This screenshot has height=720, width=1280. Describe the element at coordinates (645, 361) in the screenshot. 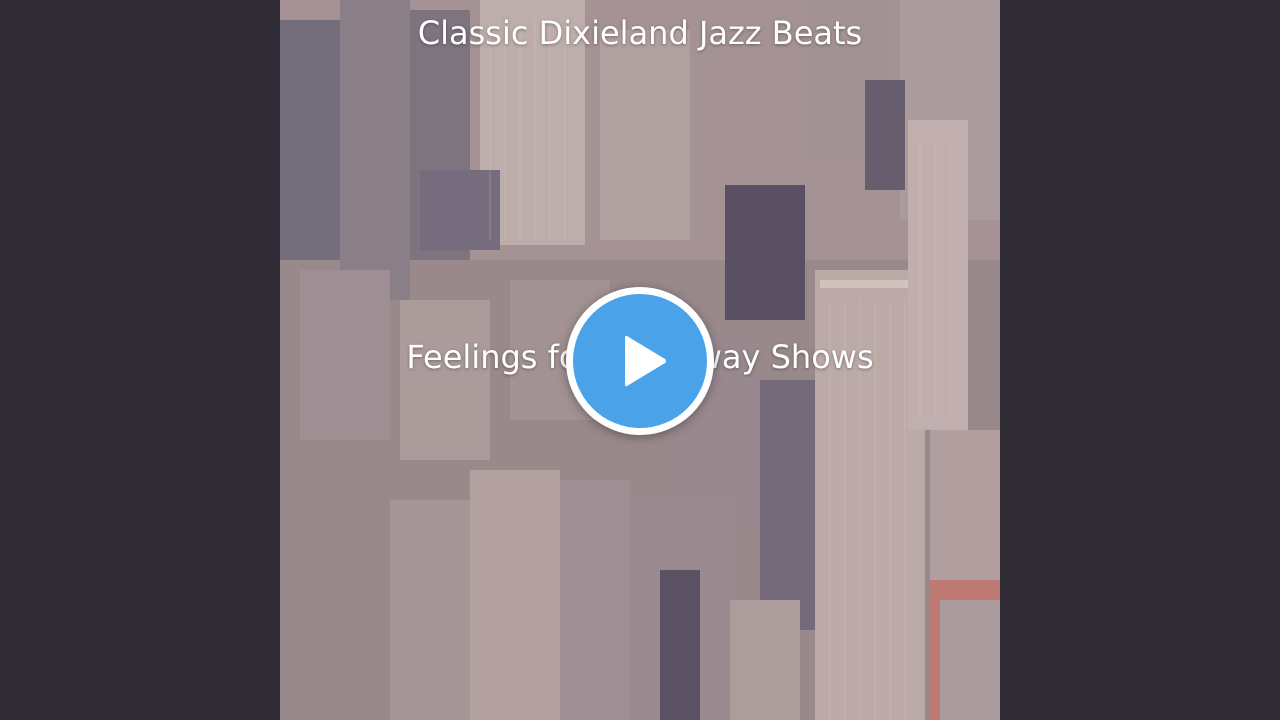

I see `play-icon` at that location.